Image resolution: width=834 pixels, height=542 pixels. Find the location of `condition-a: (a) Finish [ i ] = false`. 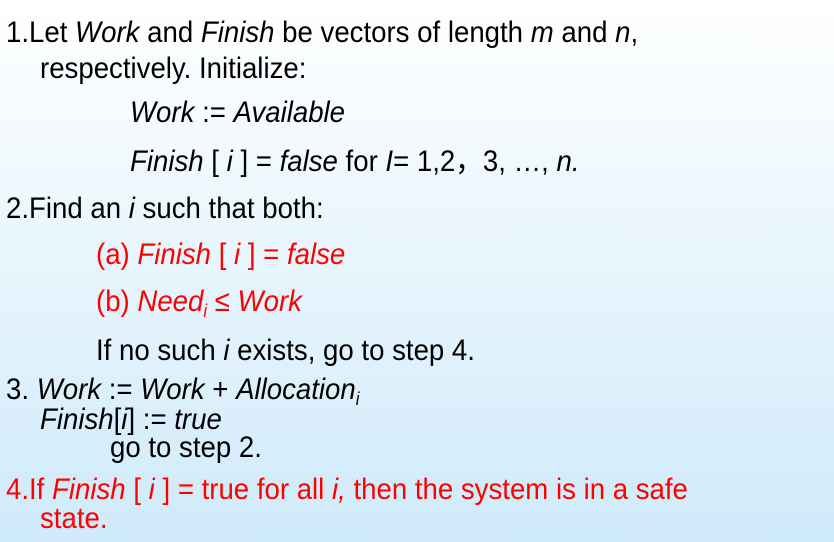

condition-a: (a) Finish [ i ] = false is located at coordinates (220, 255).